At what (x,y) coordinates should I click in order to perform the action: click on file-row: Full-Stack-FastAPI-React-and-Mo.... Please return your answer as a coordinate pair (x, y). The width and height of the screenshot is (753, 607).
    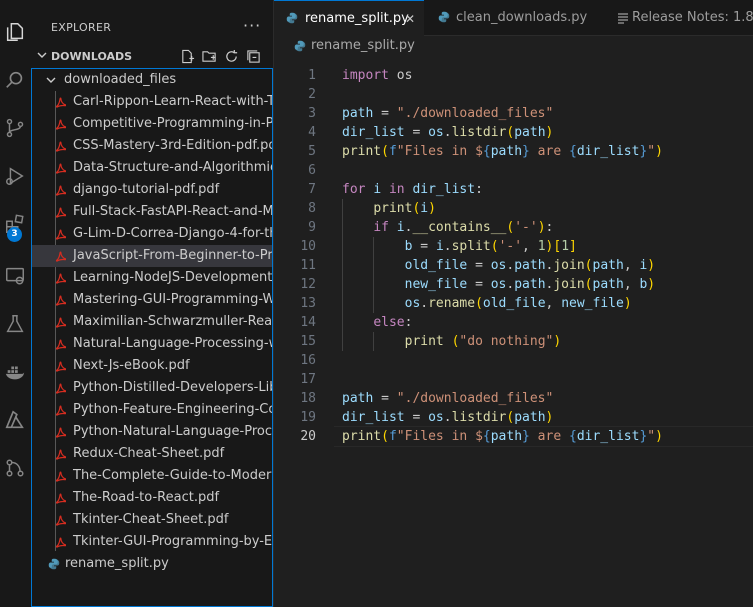
    Looking at the image, I should click on (152, 212).